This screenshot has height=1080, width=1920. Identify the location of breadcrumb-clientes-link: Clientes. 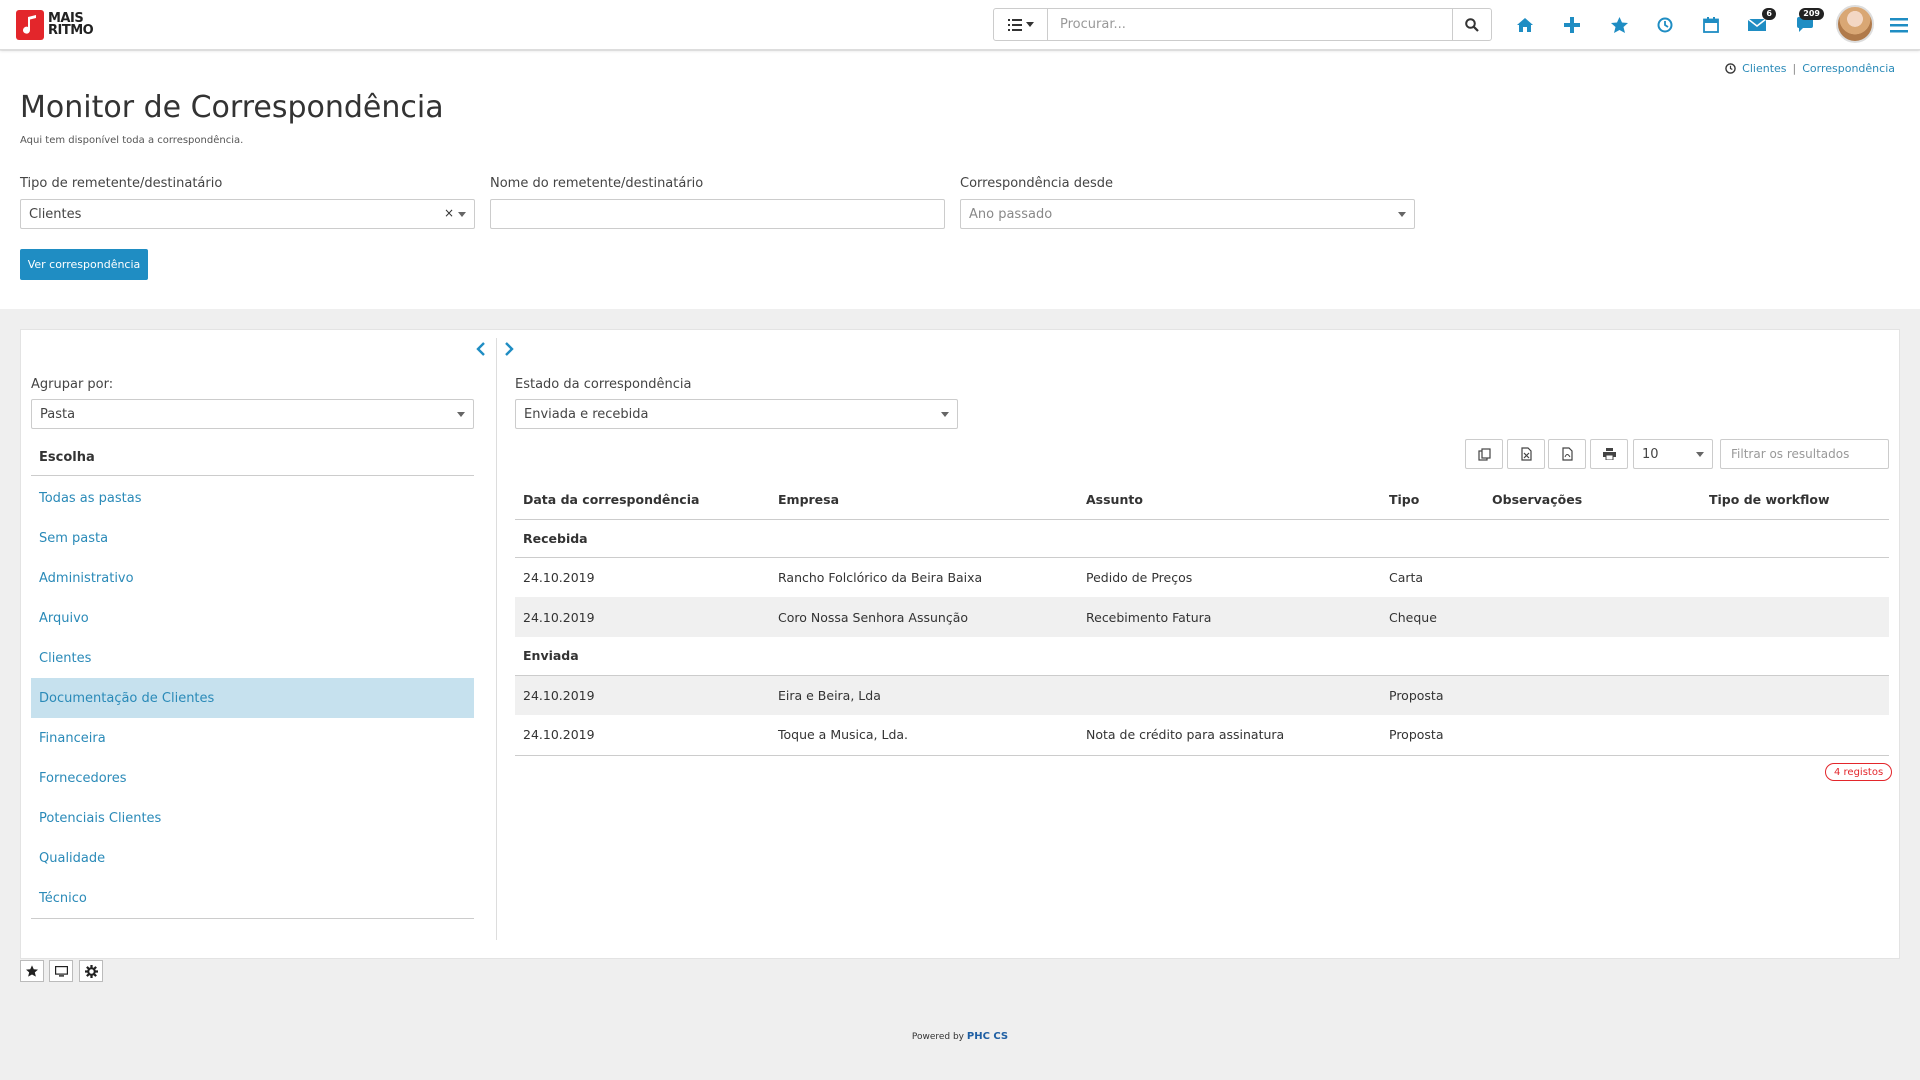
(1764, 68).